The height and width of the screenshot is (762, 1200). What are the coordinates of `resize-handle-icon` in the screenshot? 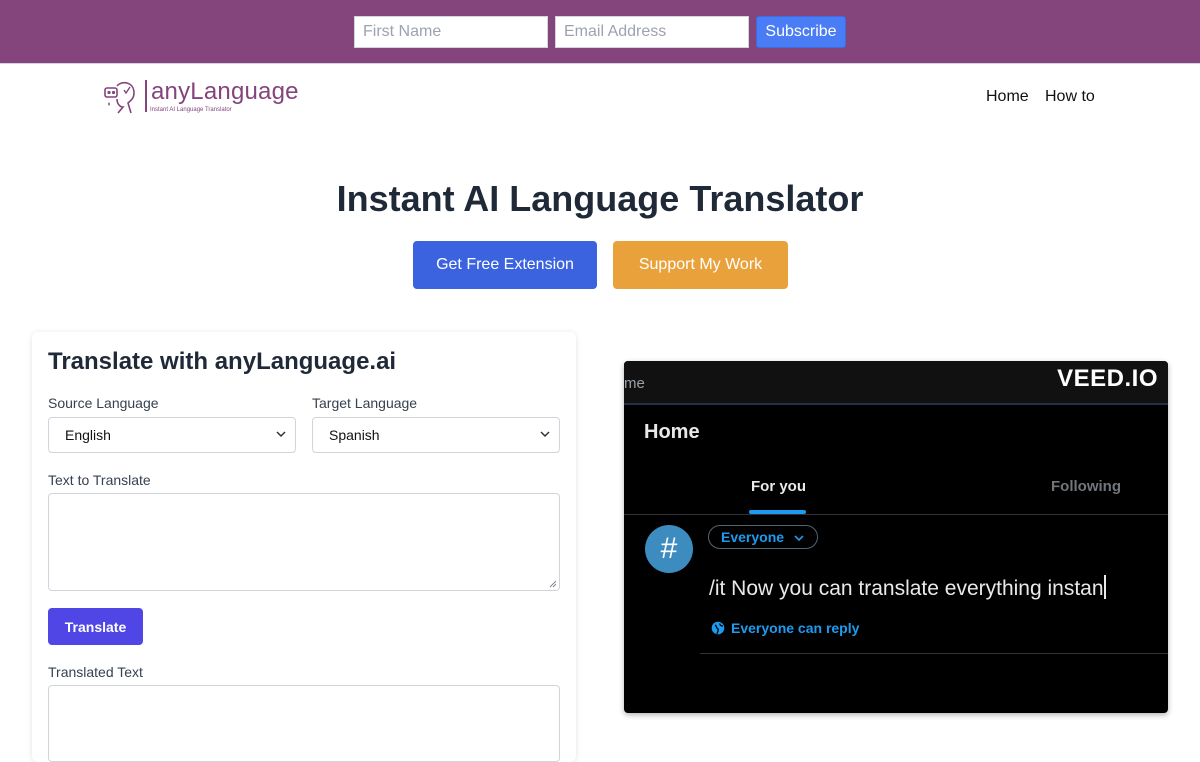 It's located at (553, 584).